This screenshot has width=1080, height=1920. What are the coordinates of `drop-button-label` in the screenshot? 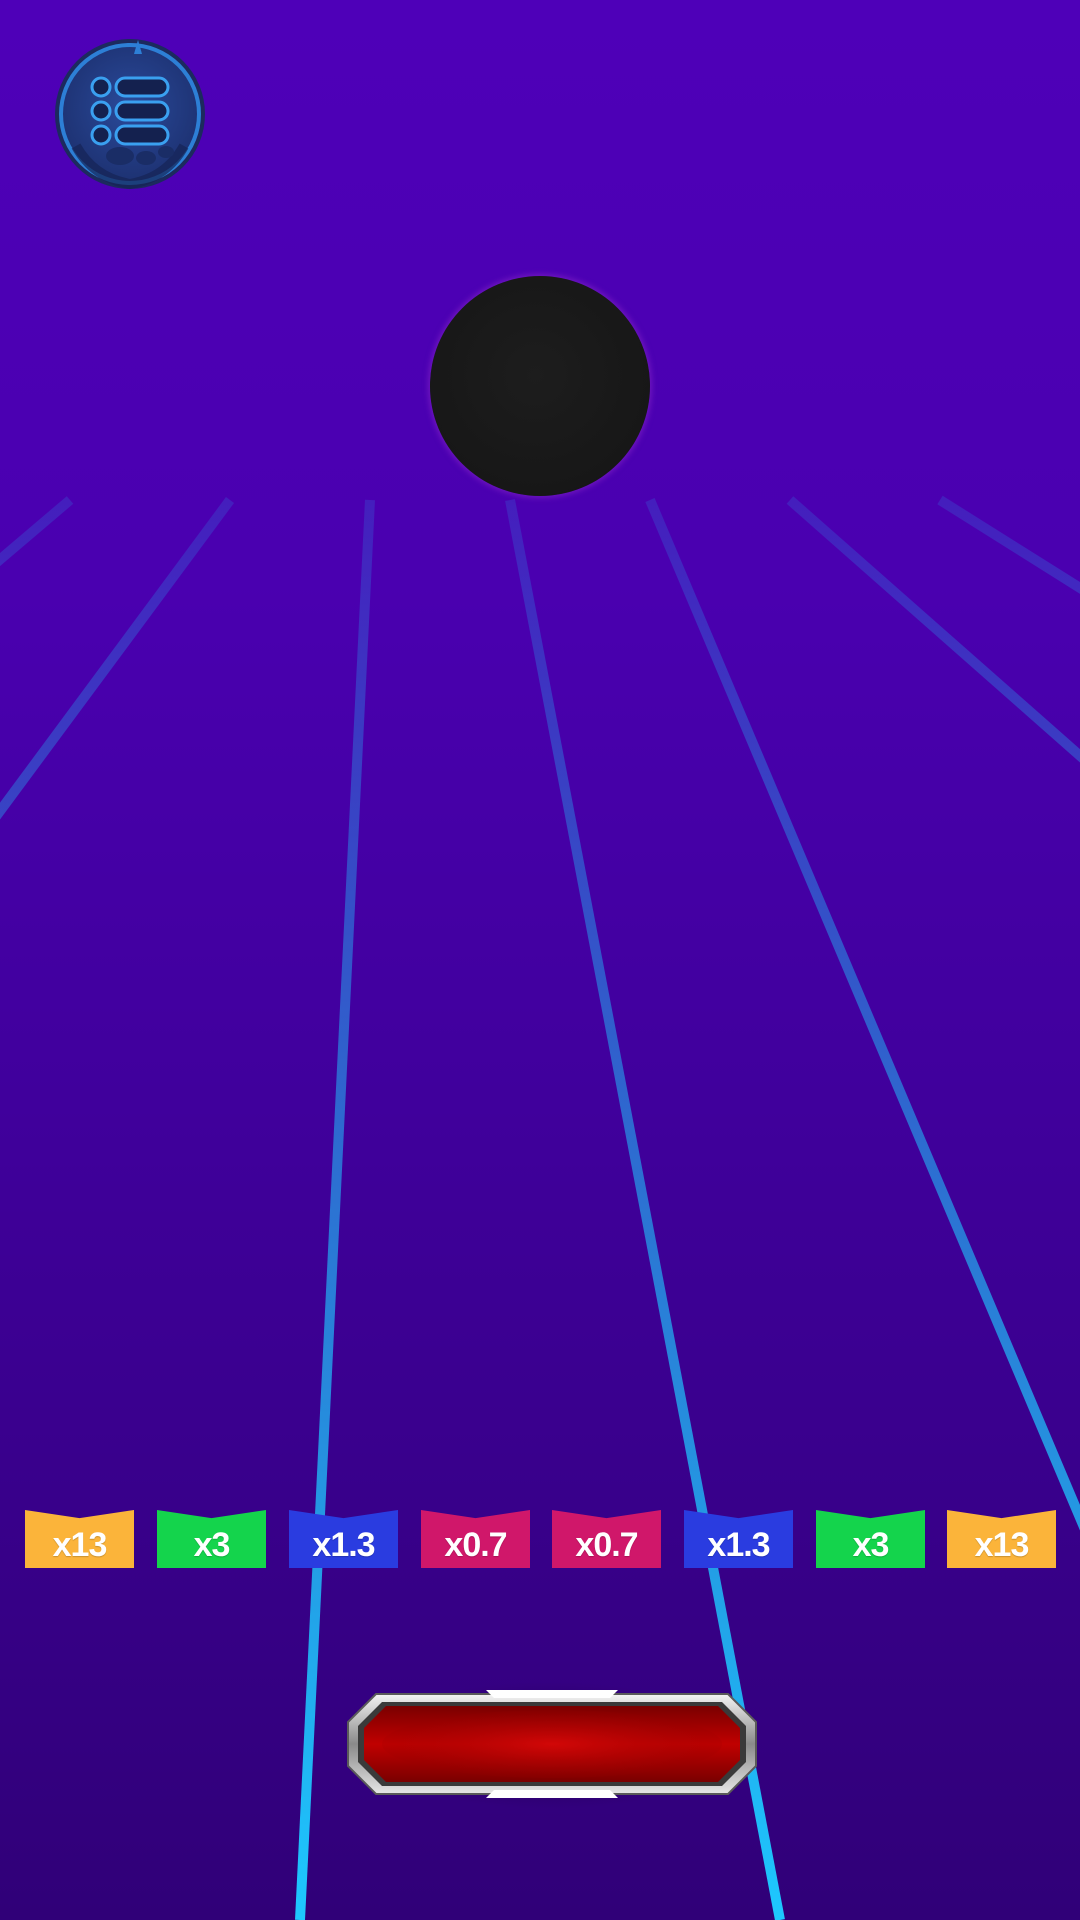 It's located at (552, 1744).